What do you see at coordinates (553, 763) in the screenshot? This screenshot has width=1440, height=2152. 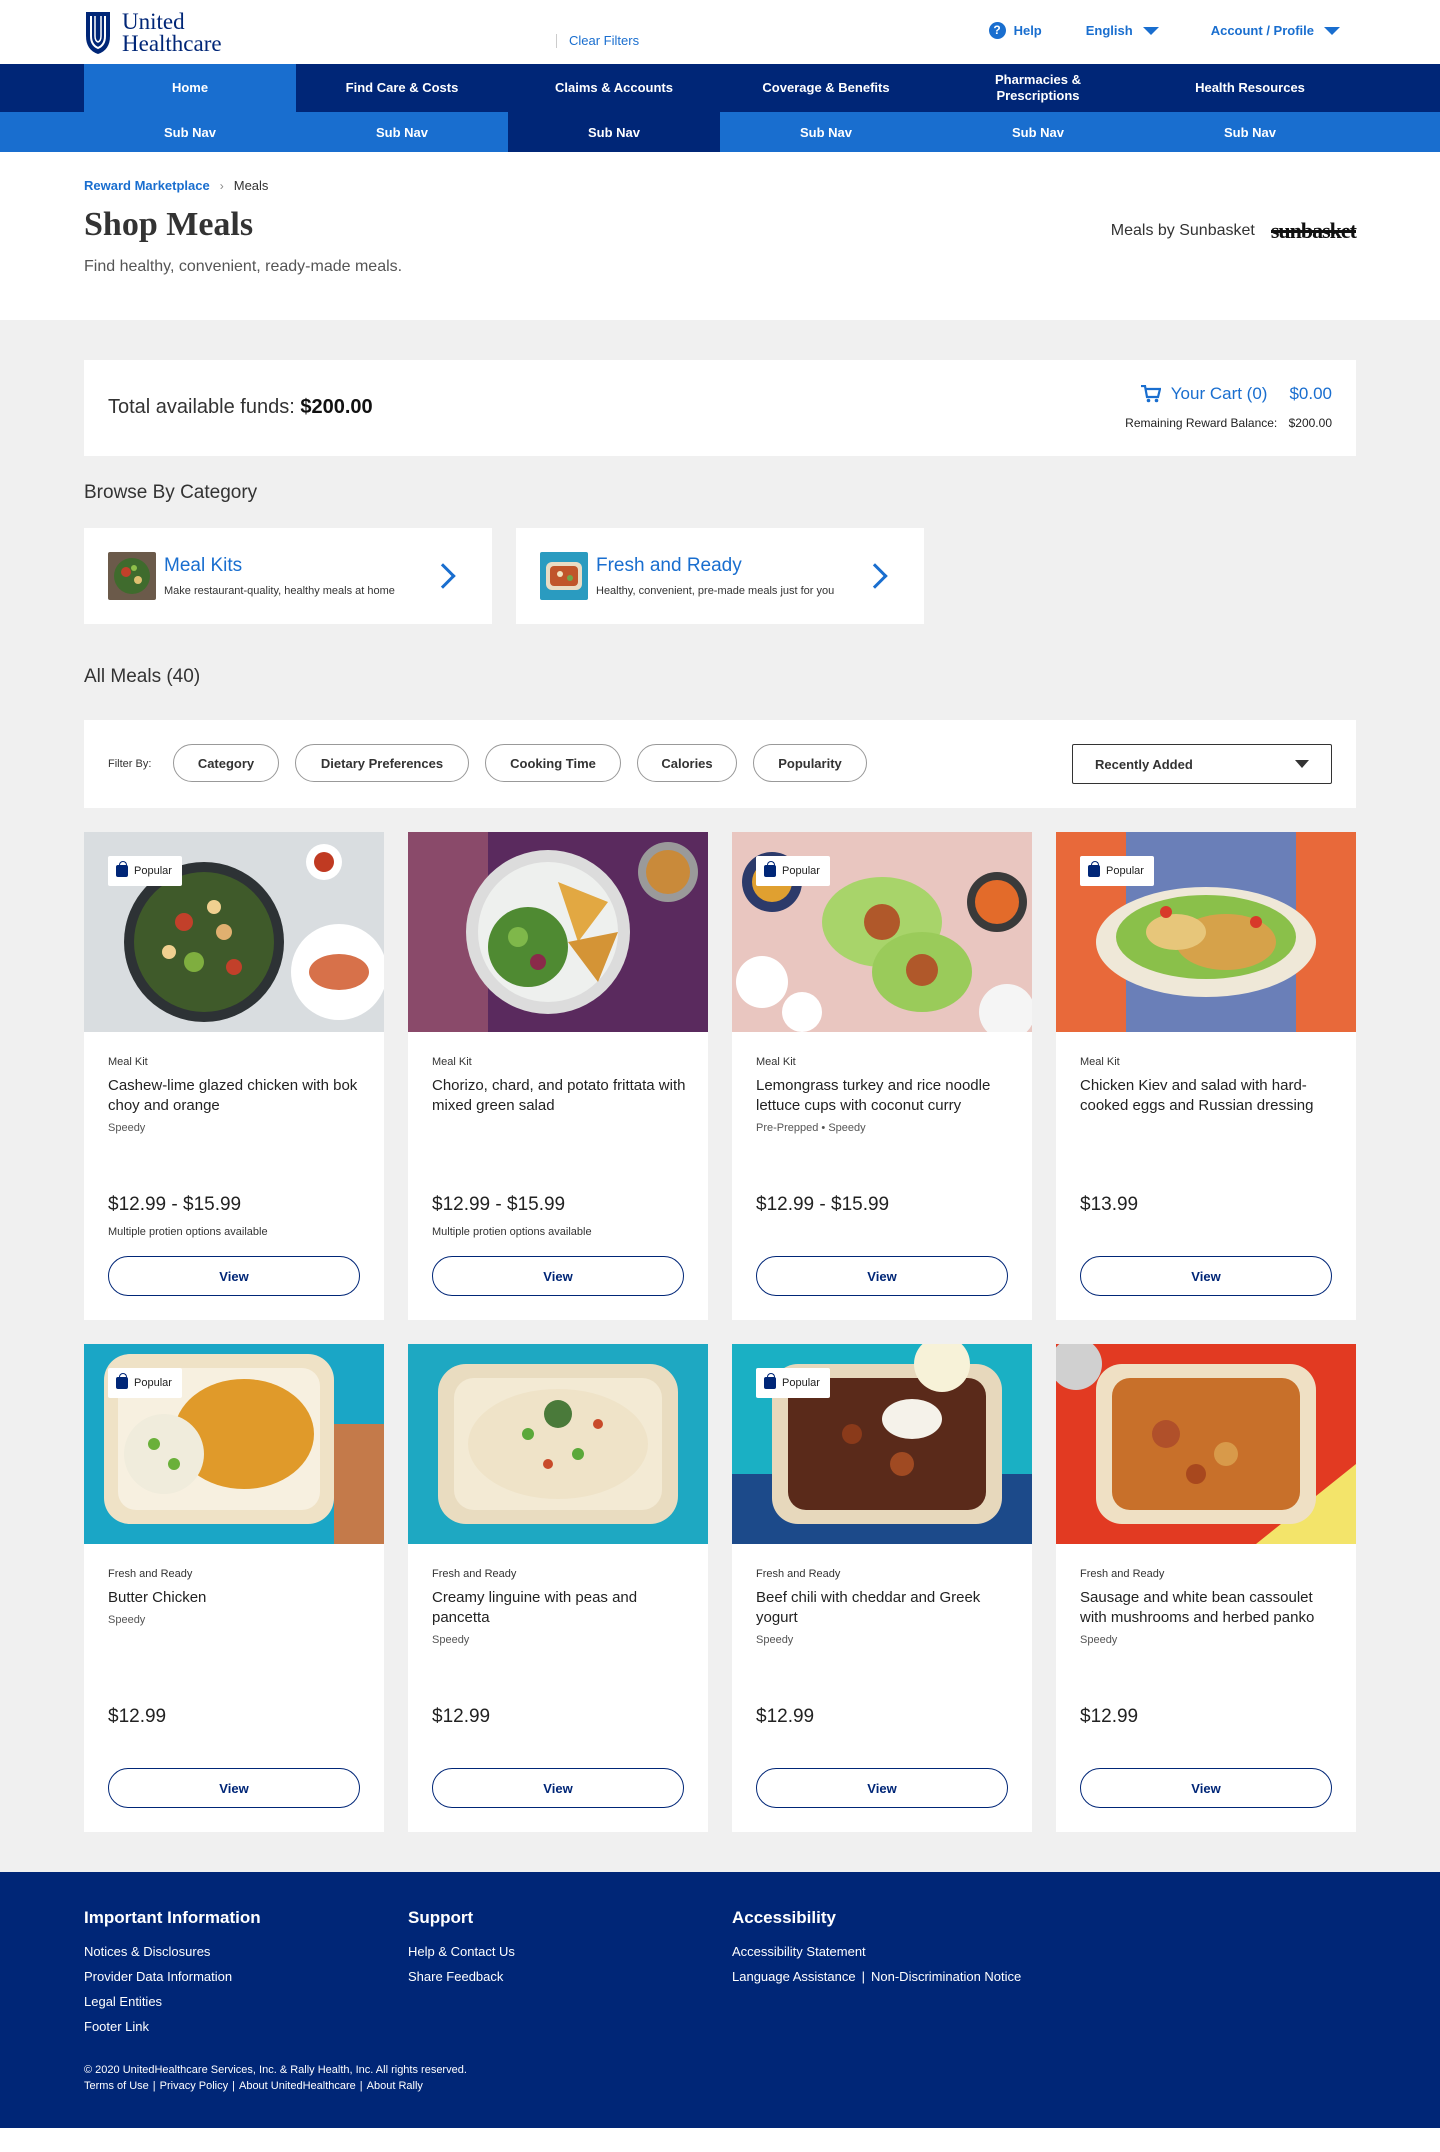 I see `filter-cooking-time: Cooking Time` at bounding box center [553, 763].